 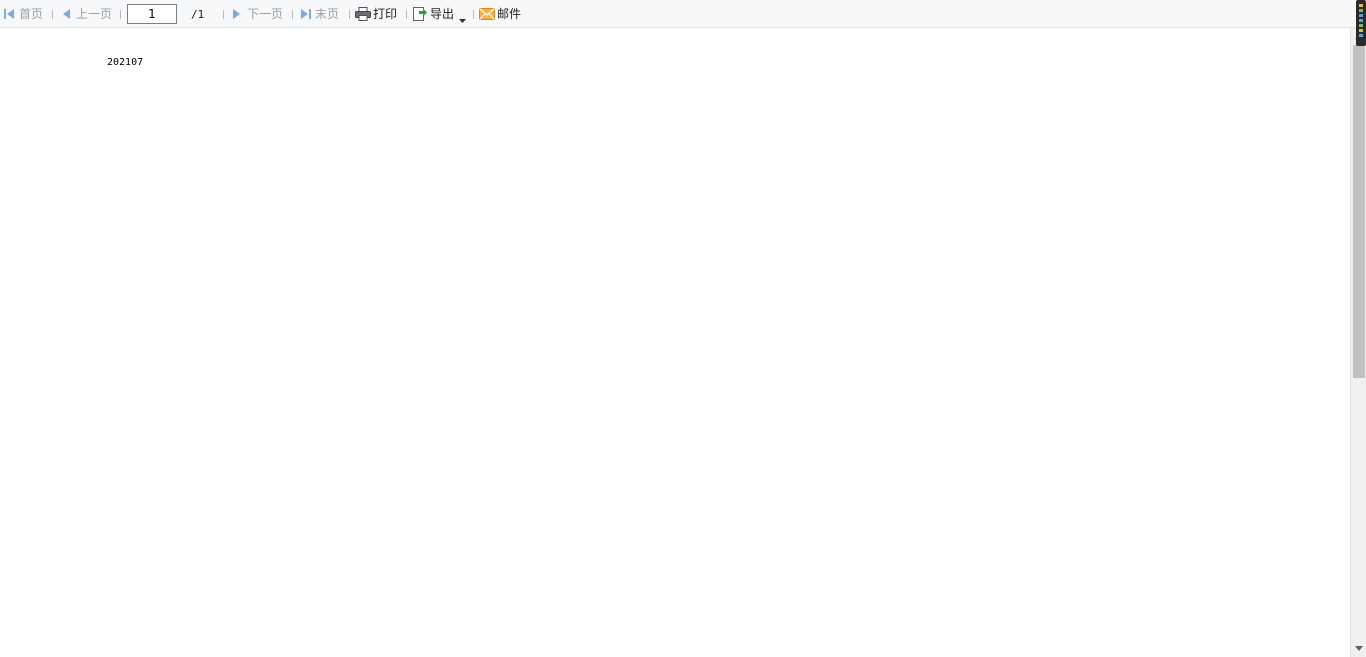 I want to click on prev-page-button: 上一页, so click(x=86, y=14).